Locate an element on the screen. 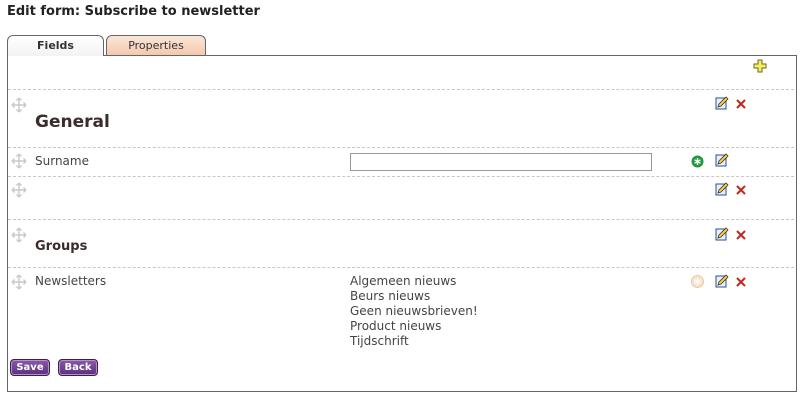  add-icon is located at coordinates (760, 66).